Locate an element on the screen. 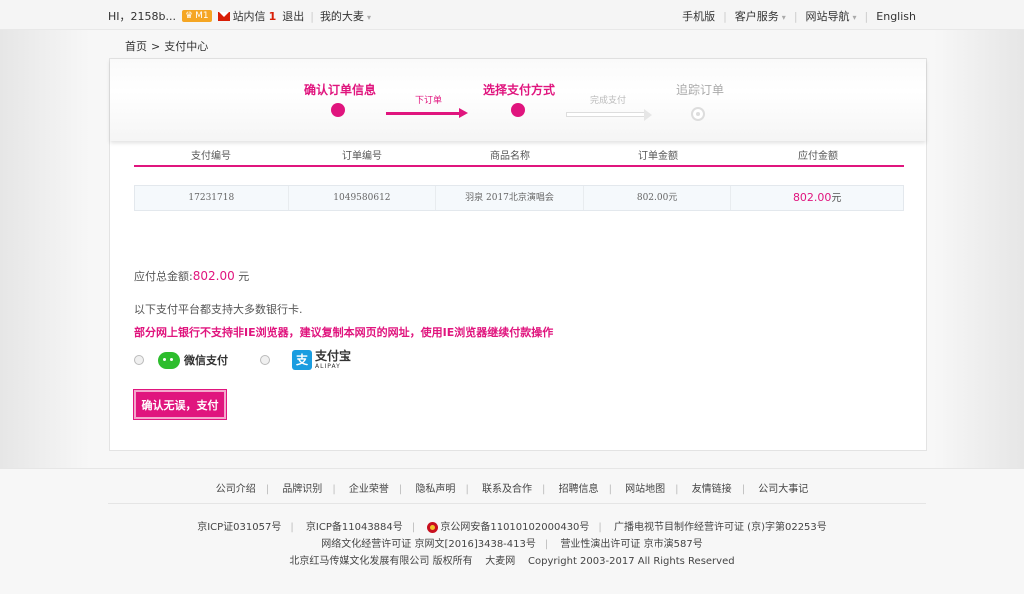 This screenshot has height=594, width=1024. my-damai-menu: 我的大麦 ▾ is located at coordinates (345, 16).